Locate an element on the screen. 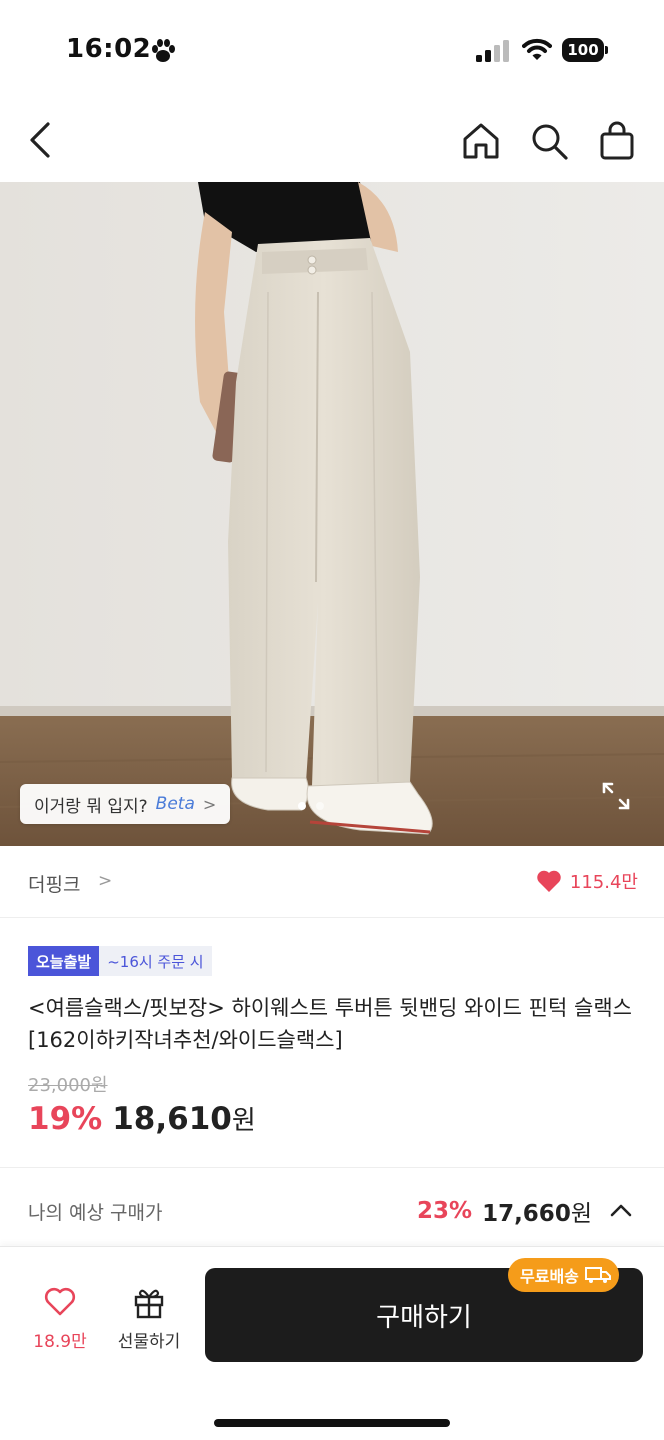 The image size is (664, 1440). brand-like-count: 115.4만 is located at coordinates (603, 882).